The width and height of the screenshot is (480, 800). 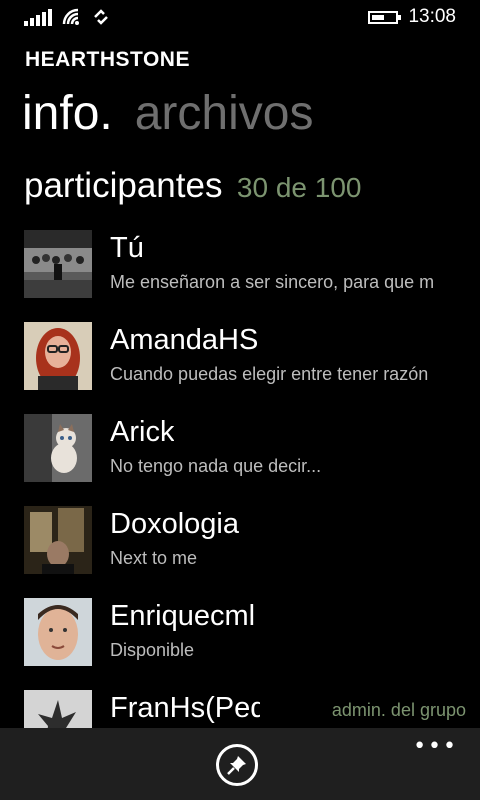 What do you see at coordinates (224, 113) in the screenshot?
I see `tab-archivos: archivos` at bounding box center [224, 113].